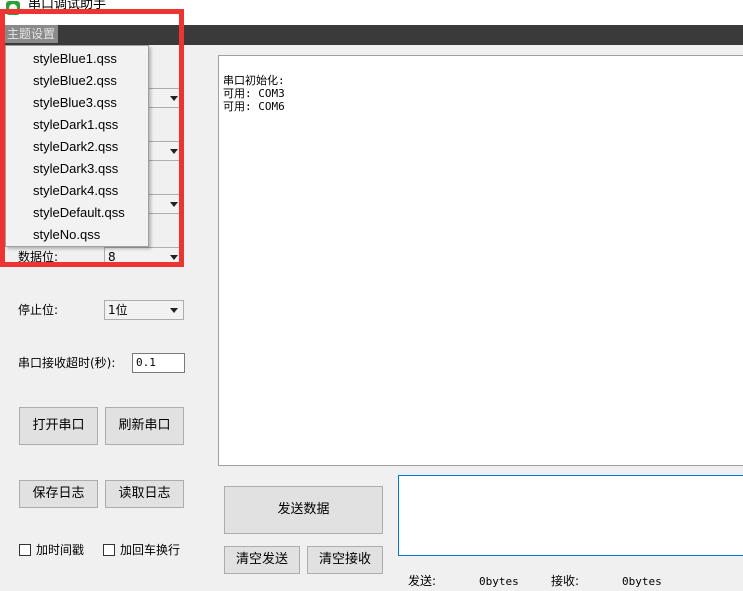 The width and height of the screenshot is (743, 591). Describe the element at coordinates (144, 310) in the screenshot. I see `stop-bits-combo: 1位` at that location.